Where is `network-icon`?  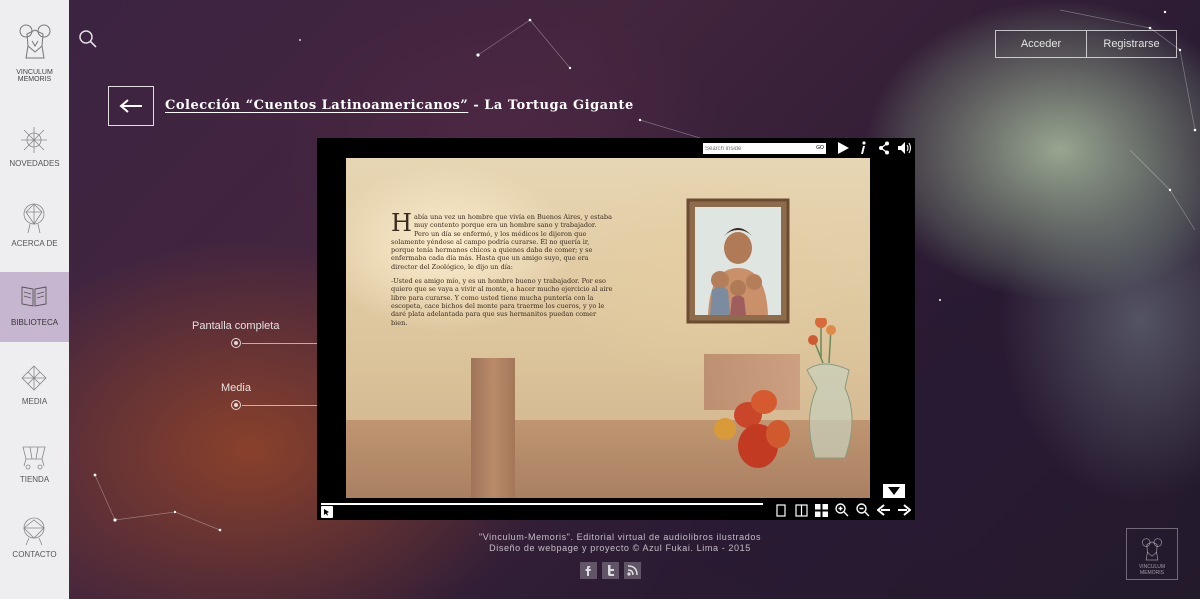 network-icon is located at coordinates (34, 218).